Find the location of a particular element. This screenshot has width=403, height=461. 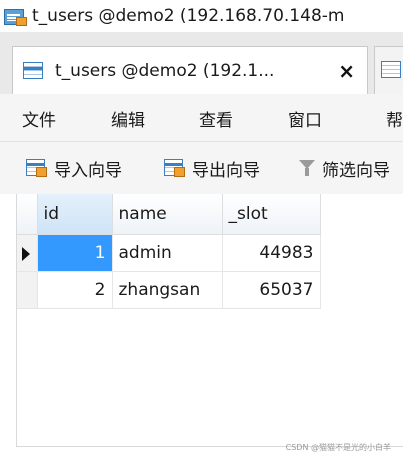

import-wizard-icon is located at coordinates (37, 168).